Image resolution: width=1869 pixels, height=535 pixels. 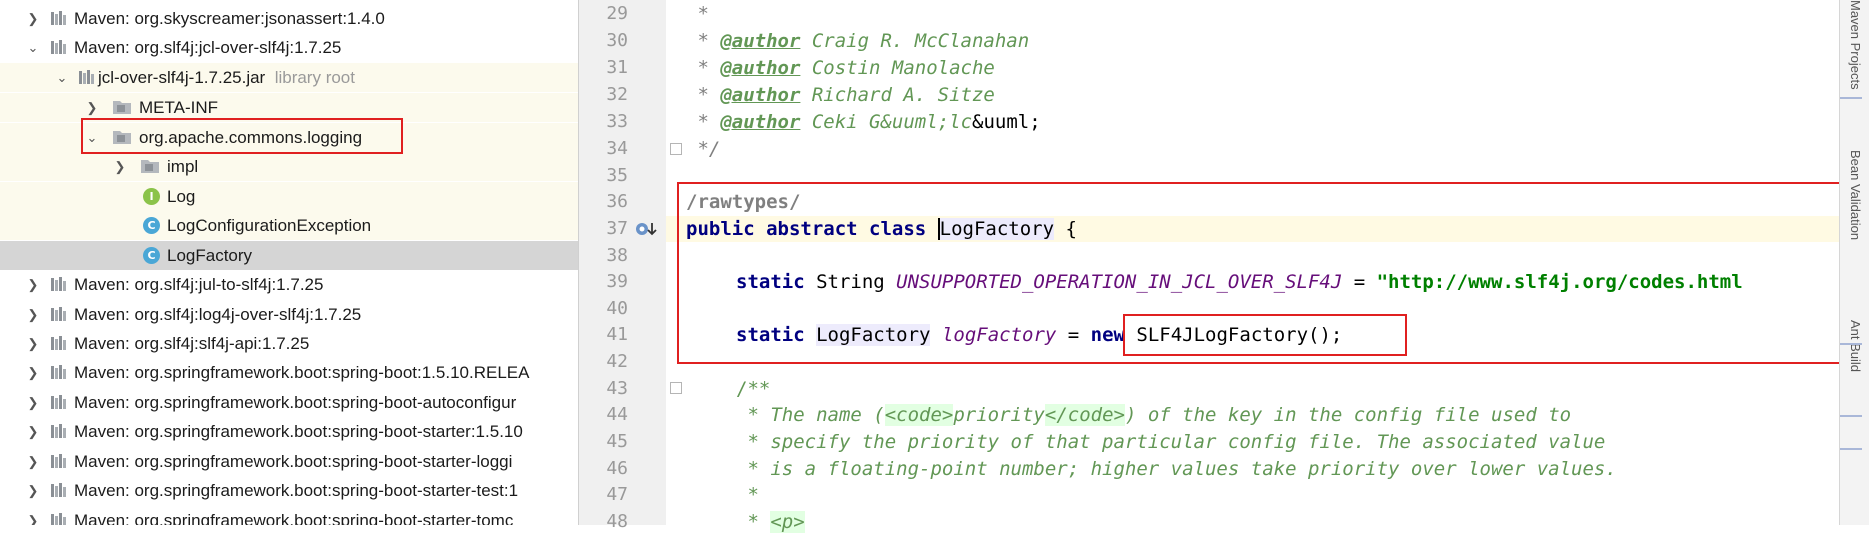 I want to click on tree-item-label: Maven: org.slf4j:slf4j-api:1.7.25, so click(x=192, y=343).